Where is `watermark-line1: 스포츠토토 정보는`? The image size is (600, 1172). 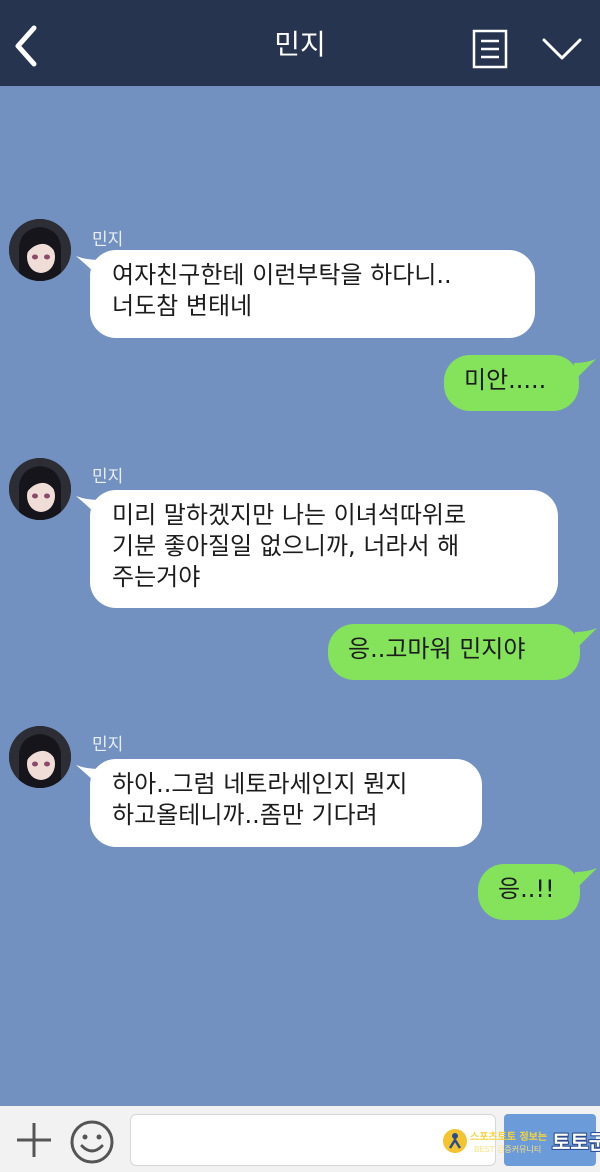
watermark-line1: 스포츠토토 정보는 is located at coordinates (509, 1137).